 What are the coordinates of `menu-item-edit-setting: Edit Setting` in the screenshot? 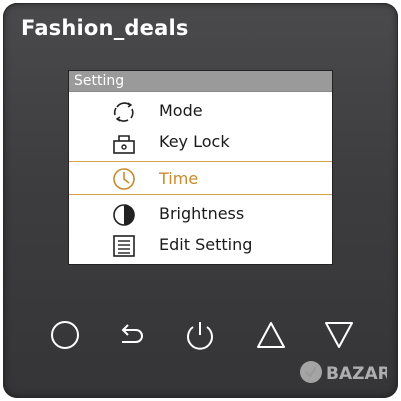 It's located at (200, 245).